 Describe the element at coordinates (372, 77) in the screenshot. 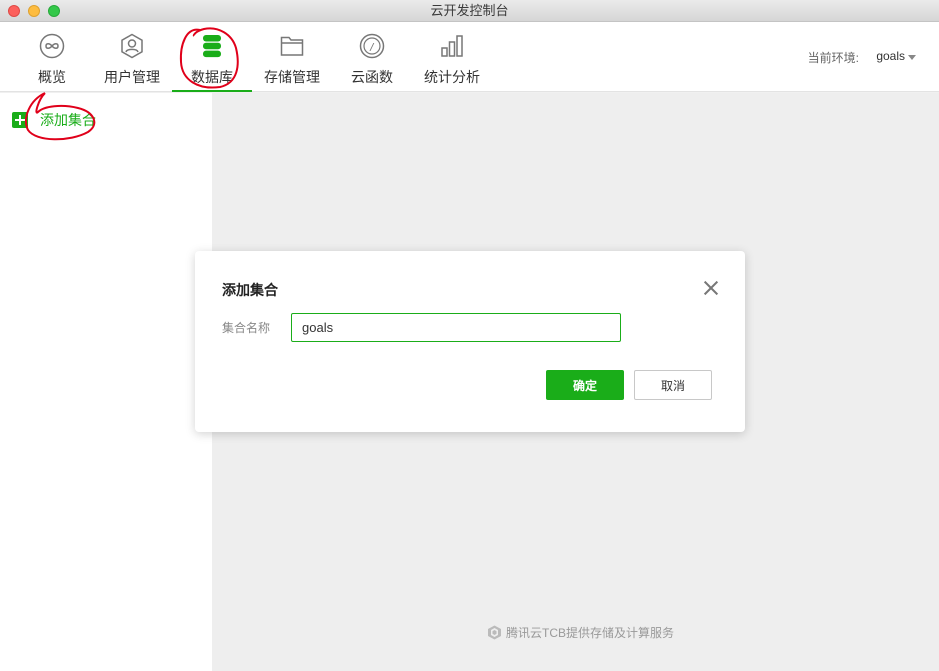

I see `nav-label: 云函数` at that location.